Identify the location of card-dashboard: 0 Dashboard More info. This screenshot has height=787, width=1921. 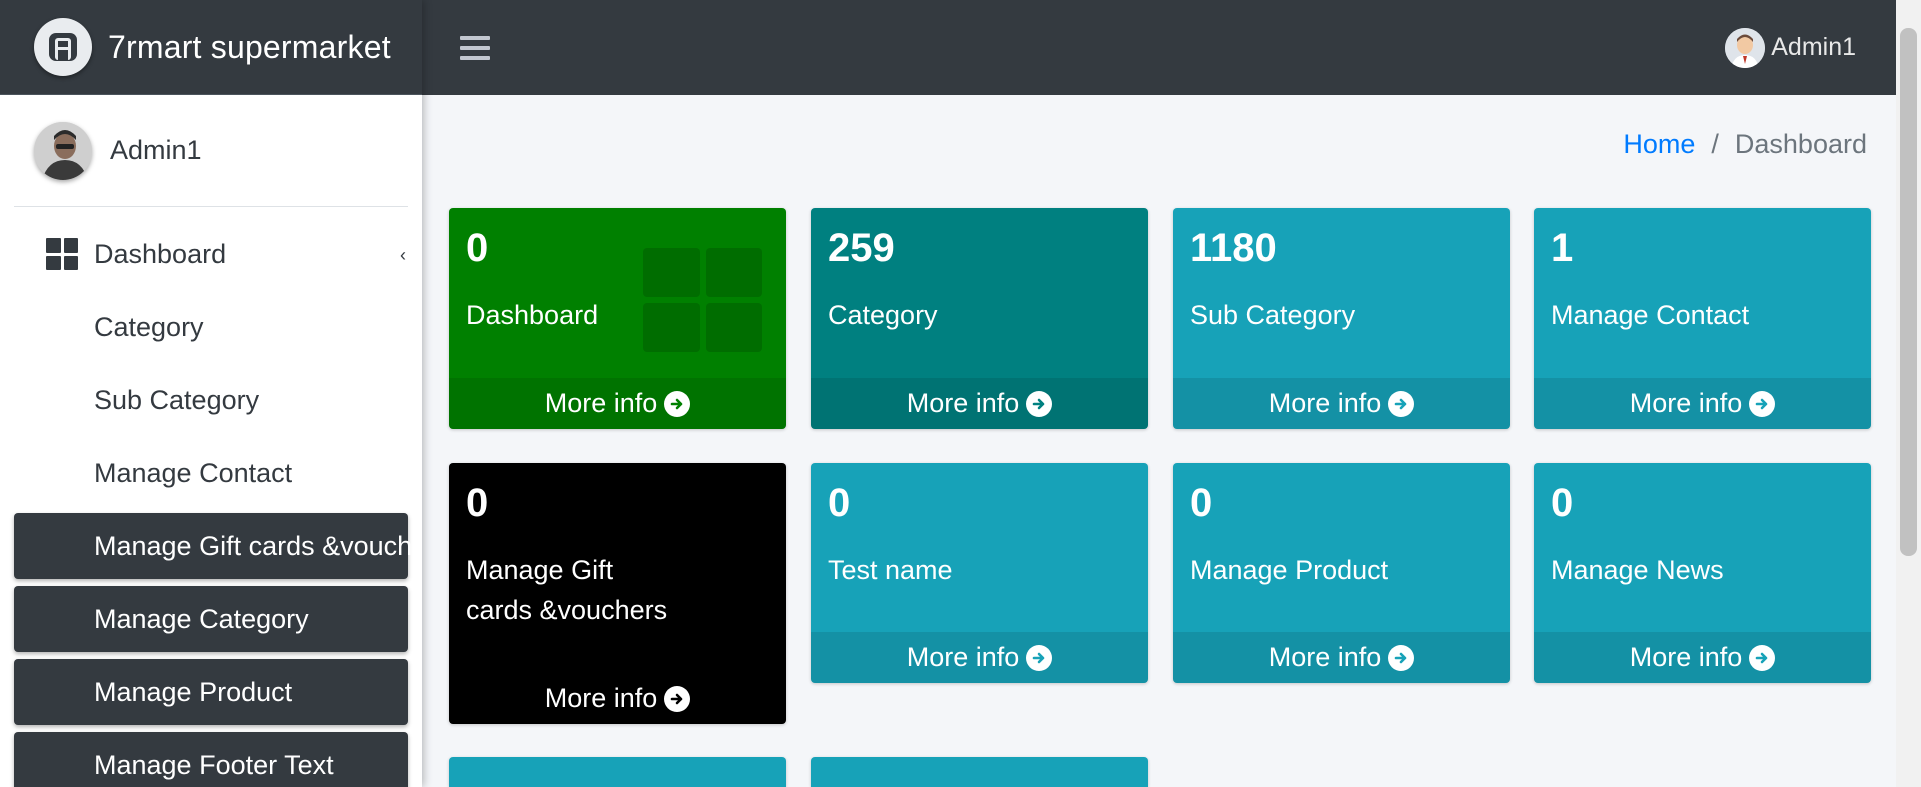
(617, 318).